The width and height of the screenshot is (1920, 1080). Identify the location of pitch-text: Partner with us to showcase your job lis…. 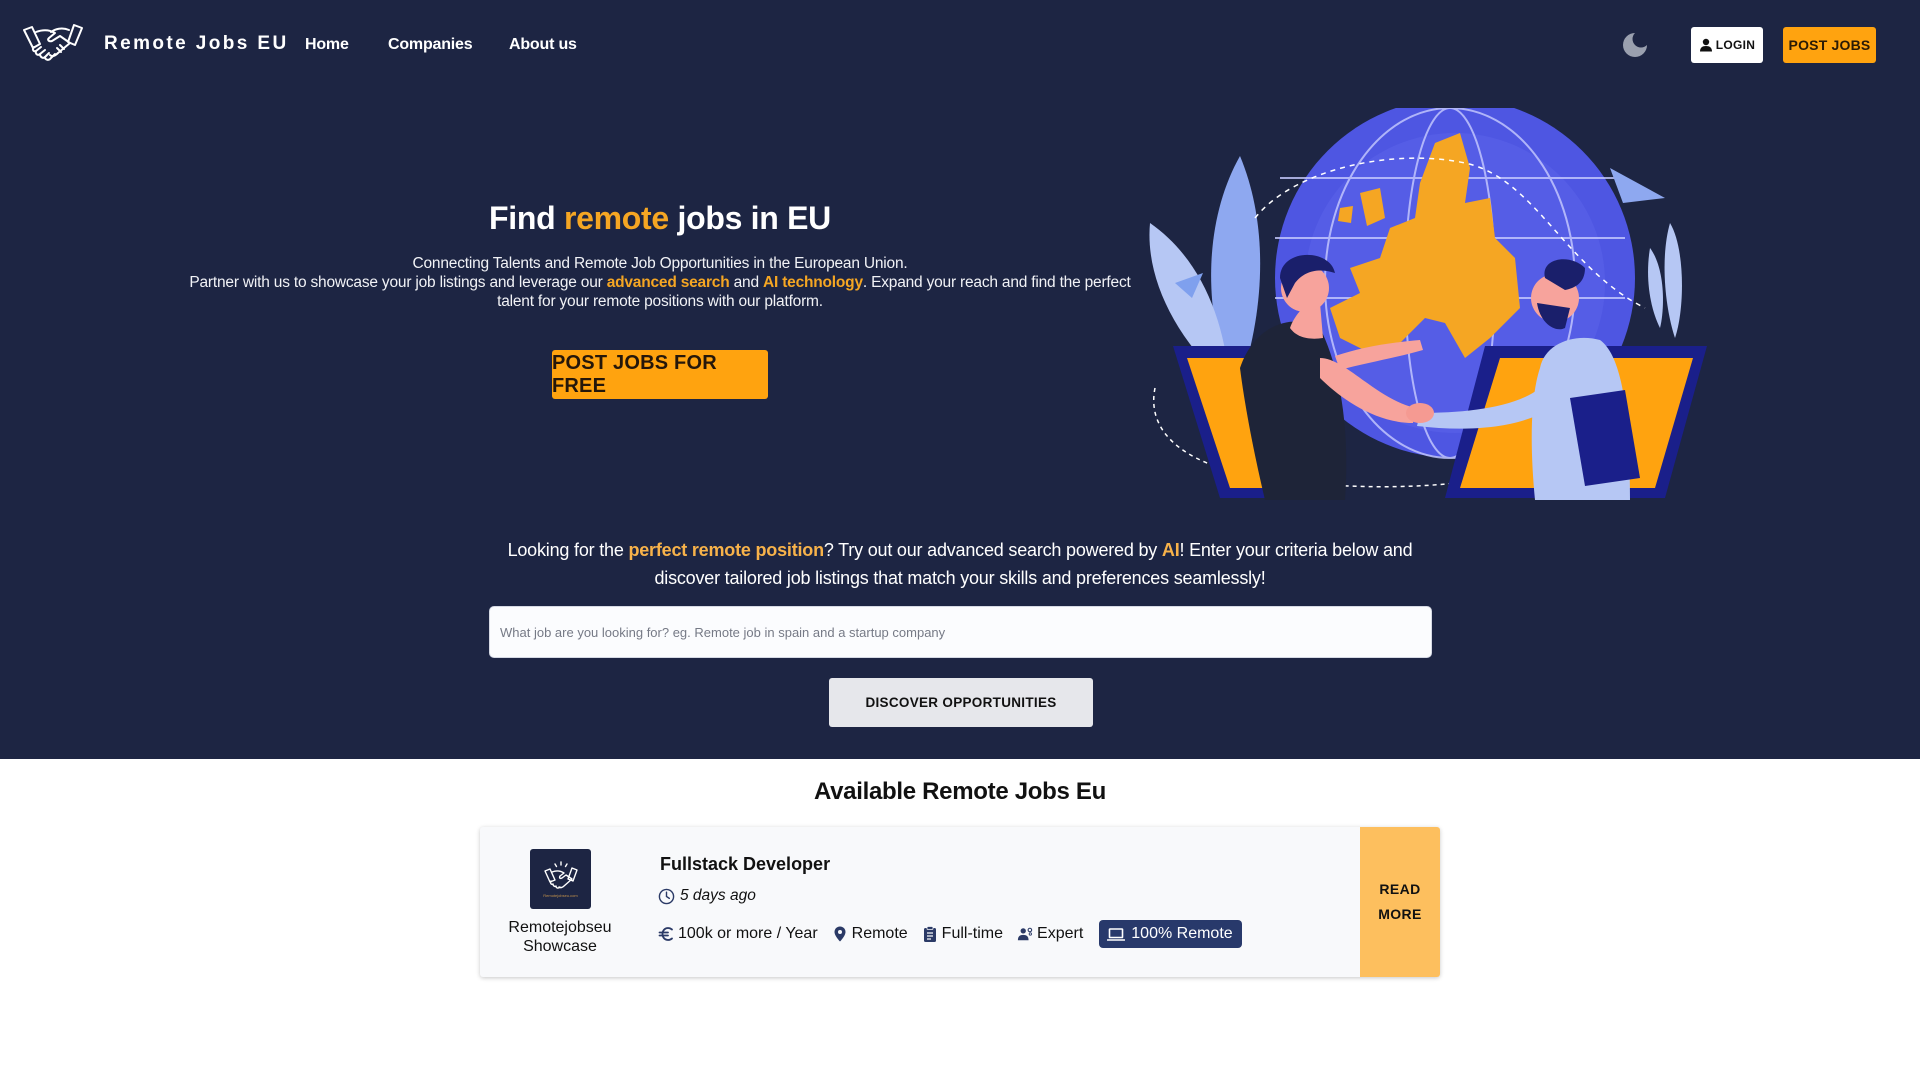
(398, 282).